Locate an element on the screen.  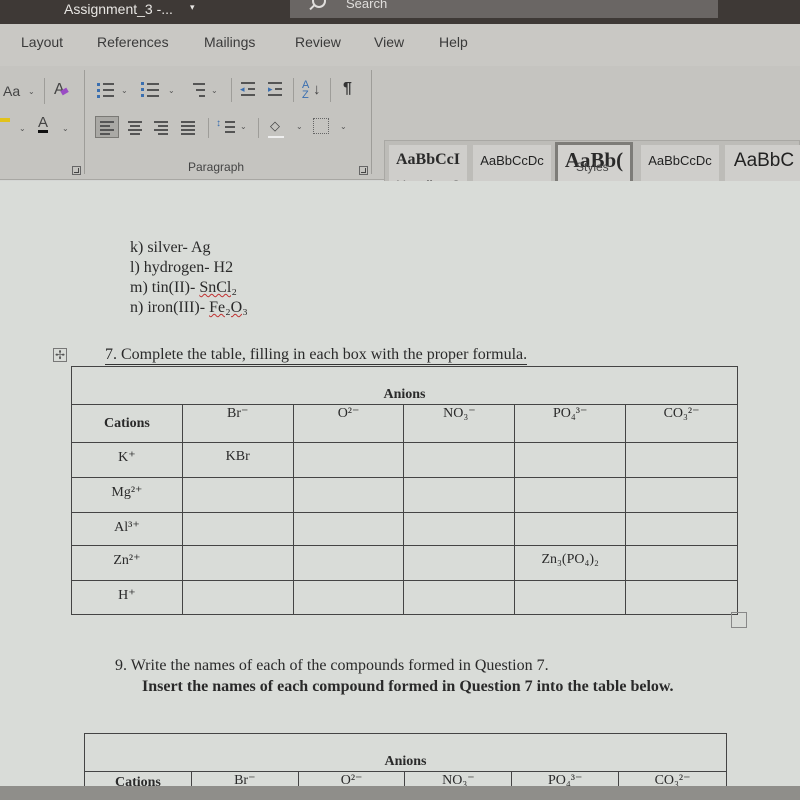
table-resize-handle is located at coordinates (739, 620).